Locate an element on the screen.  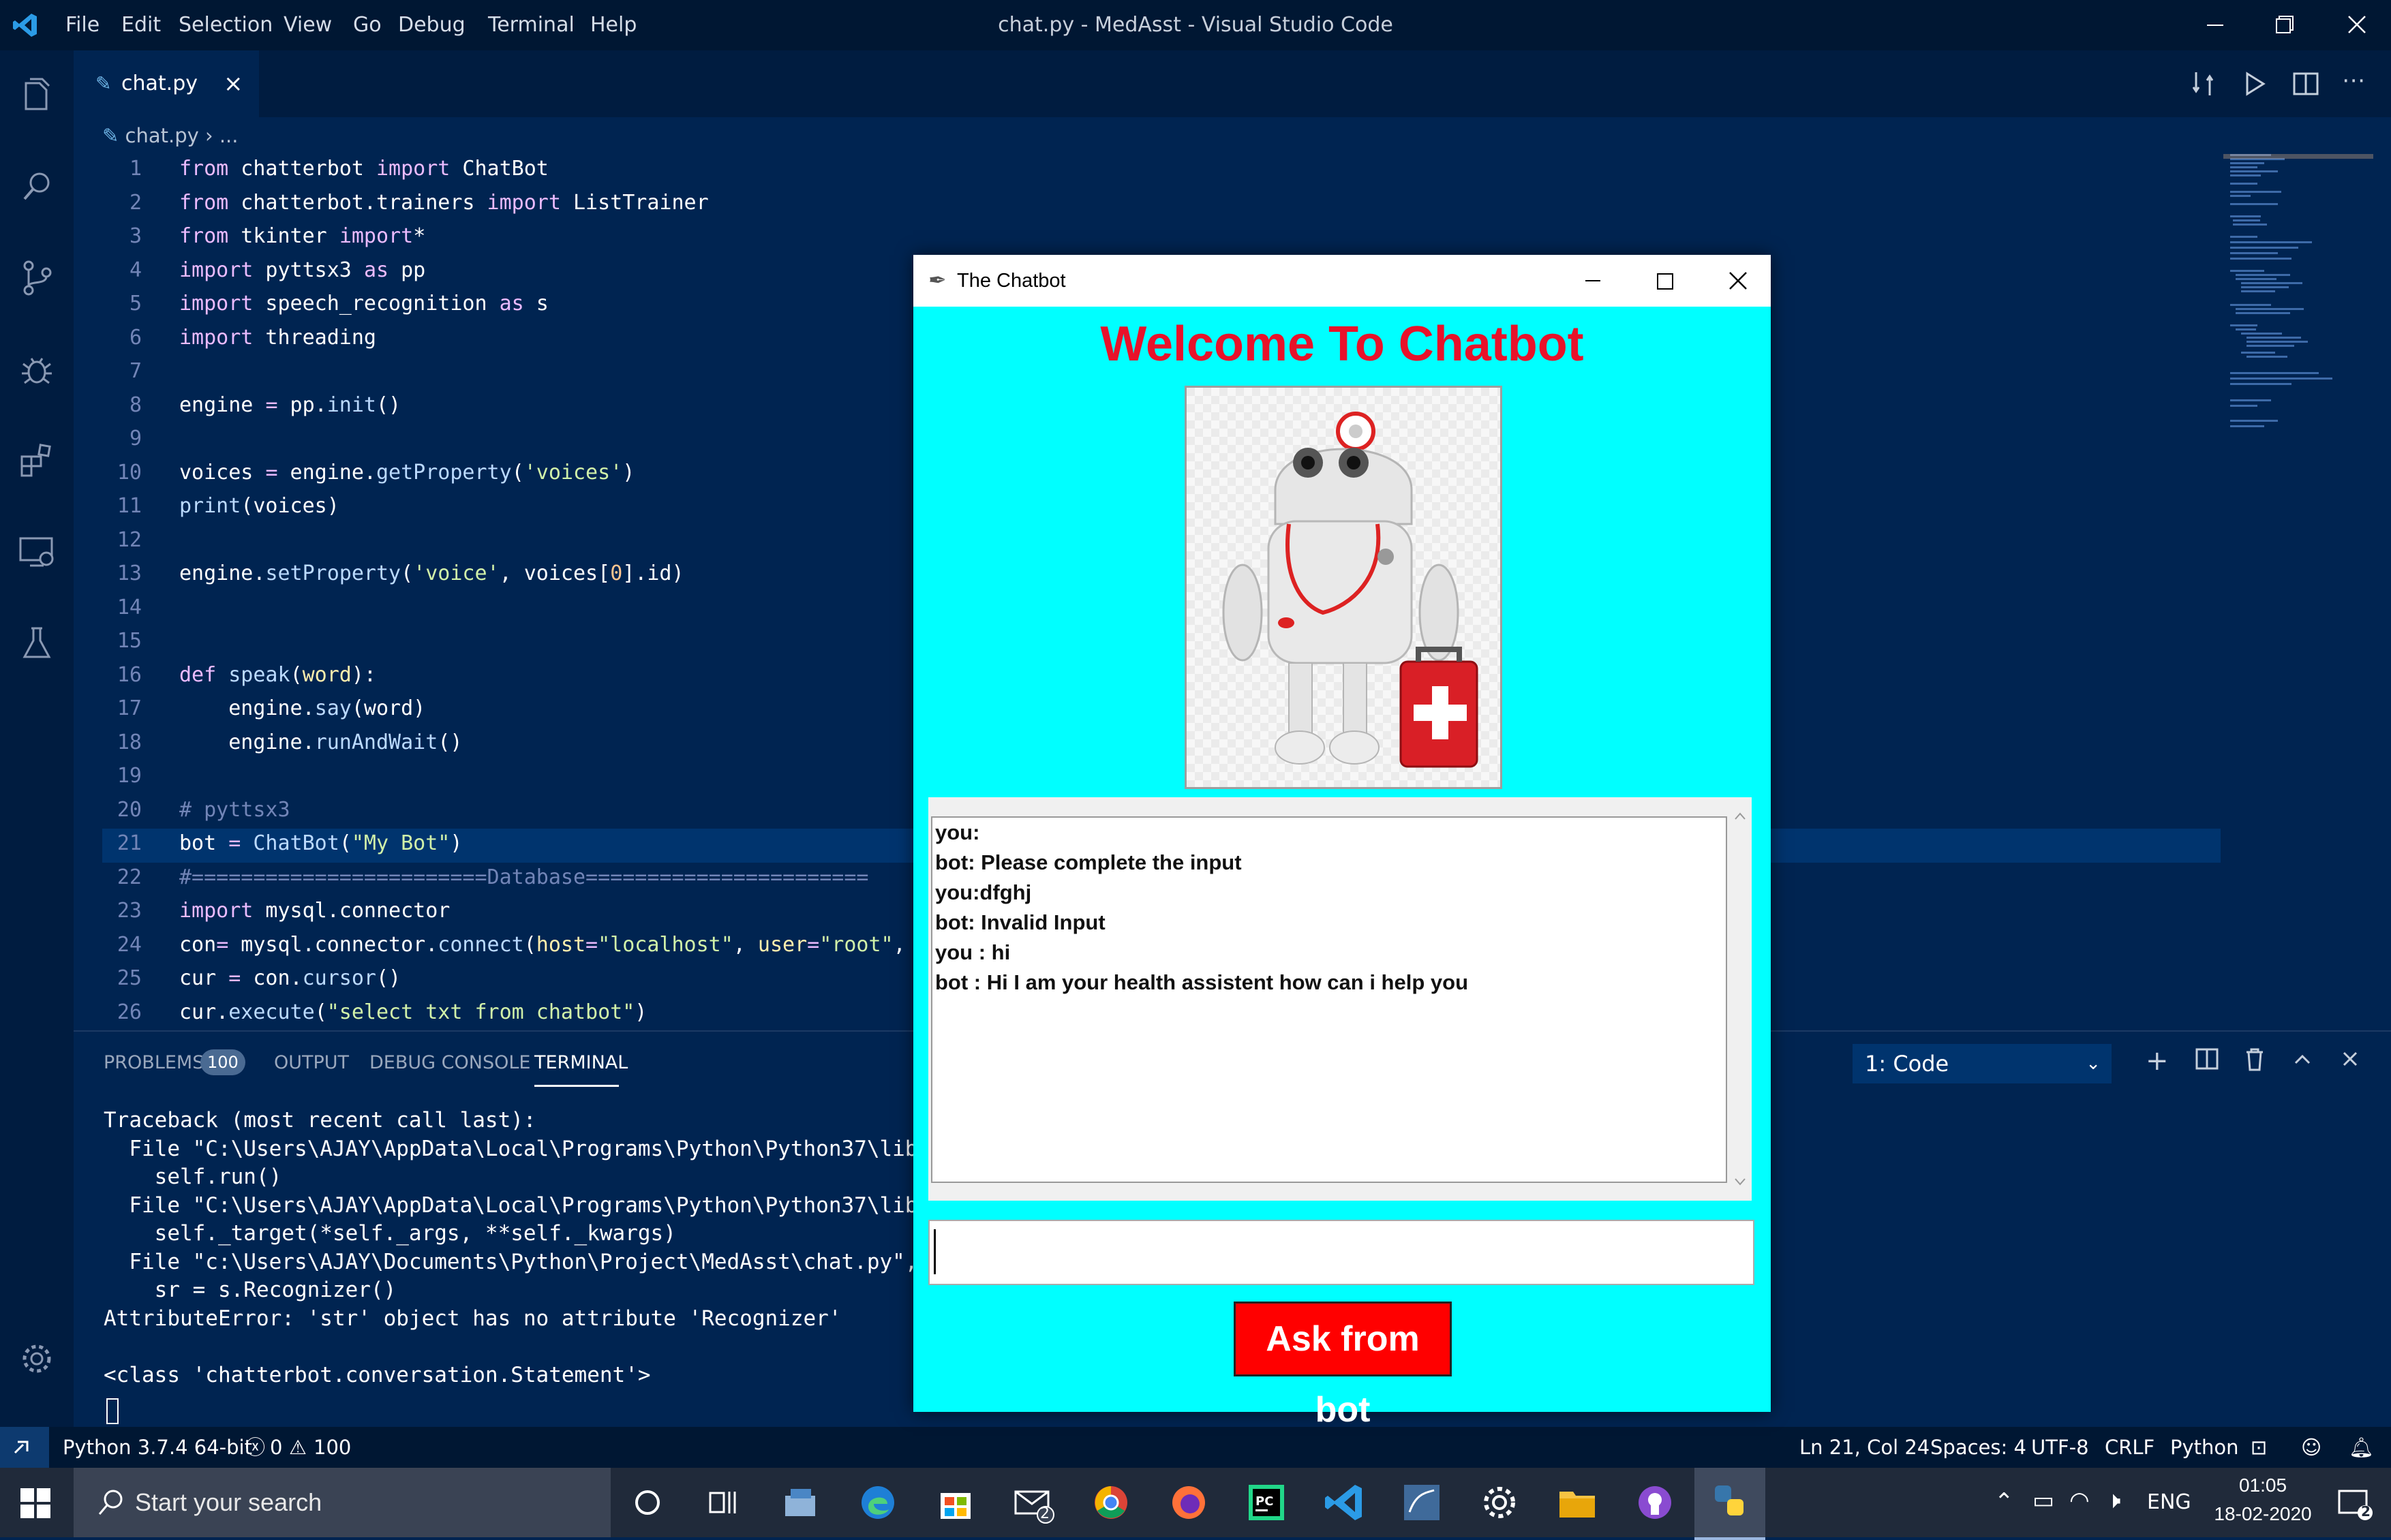
cursor-position: Ln 21, Col 24 is located at coordinates (1865, 1447).